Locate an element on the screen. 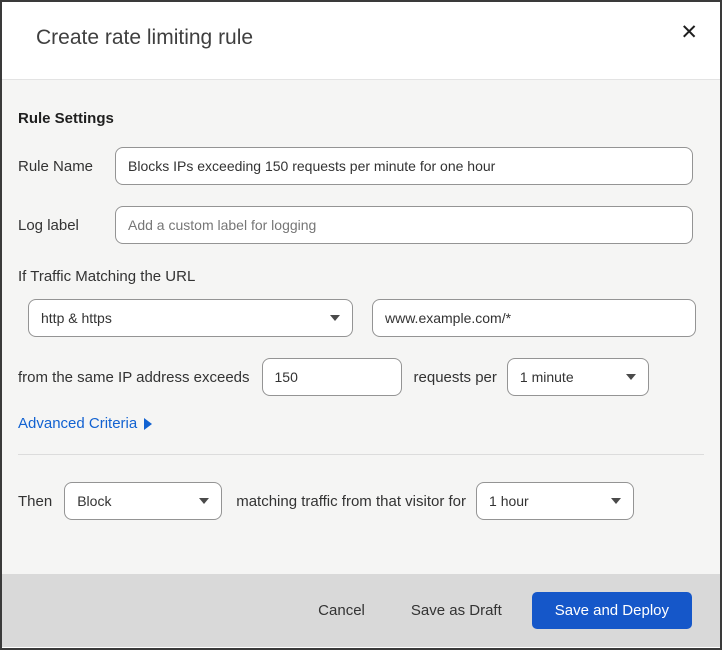 This screenshot has height=650, width=722. url-pattern-input is located at coordinates (534, 318).